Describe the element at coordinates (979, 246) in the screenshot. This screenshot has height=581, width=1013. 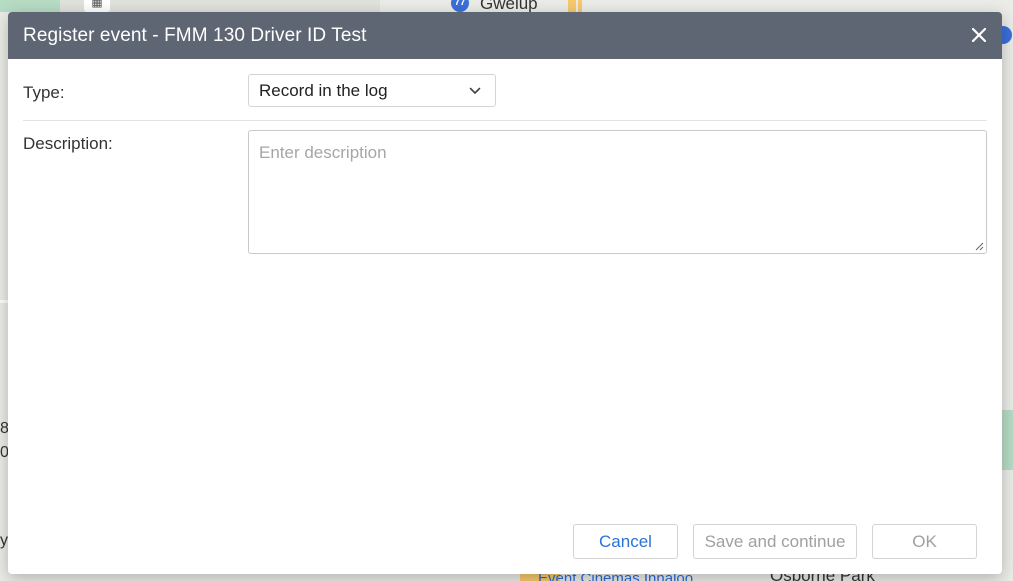
I see `resize-grip-icon` at that location.